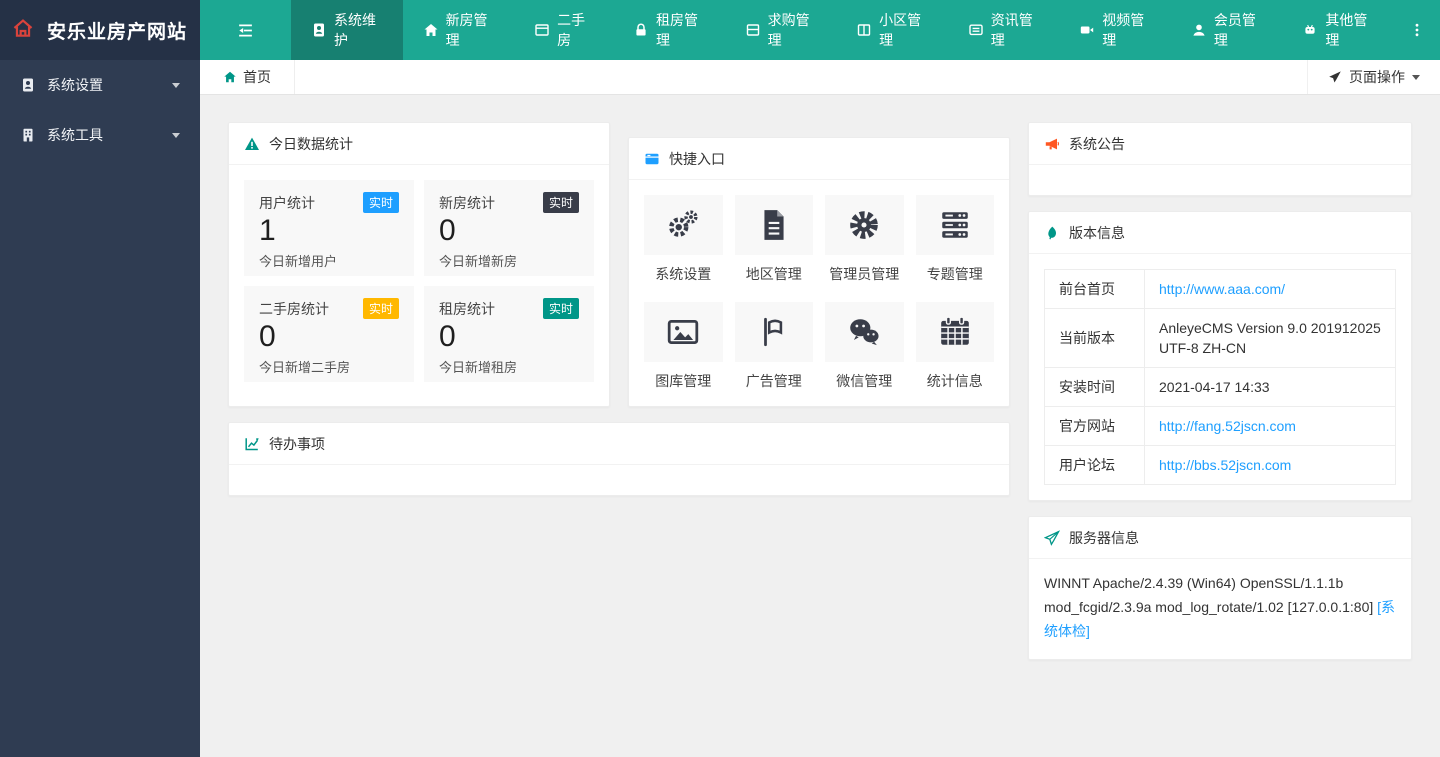  Describe the element at coordinates (954, 330) in the screenshot. I see `calendar-icon` at that location.